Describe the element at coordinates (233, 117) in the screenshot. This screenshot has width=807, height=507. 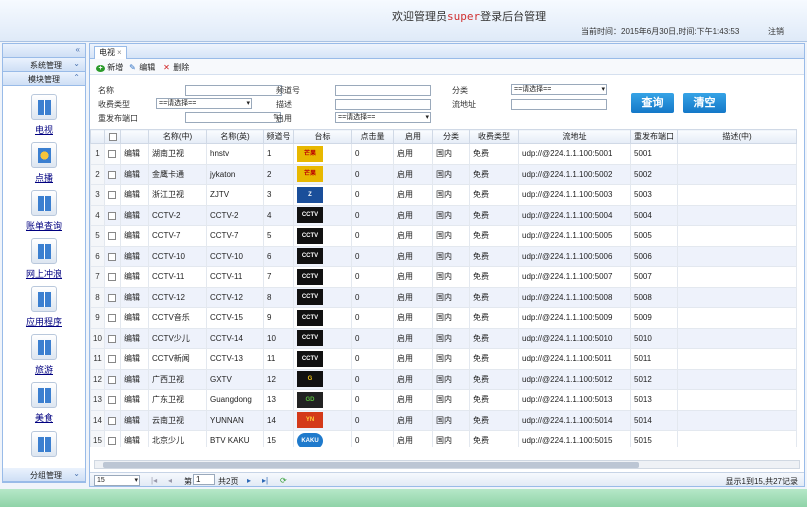
I see `port-spinner` at that location.